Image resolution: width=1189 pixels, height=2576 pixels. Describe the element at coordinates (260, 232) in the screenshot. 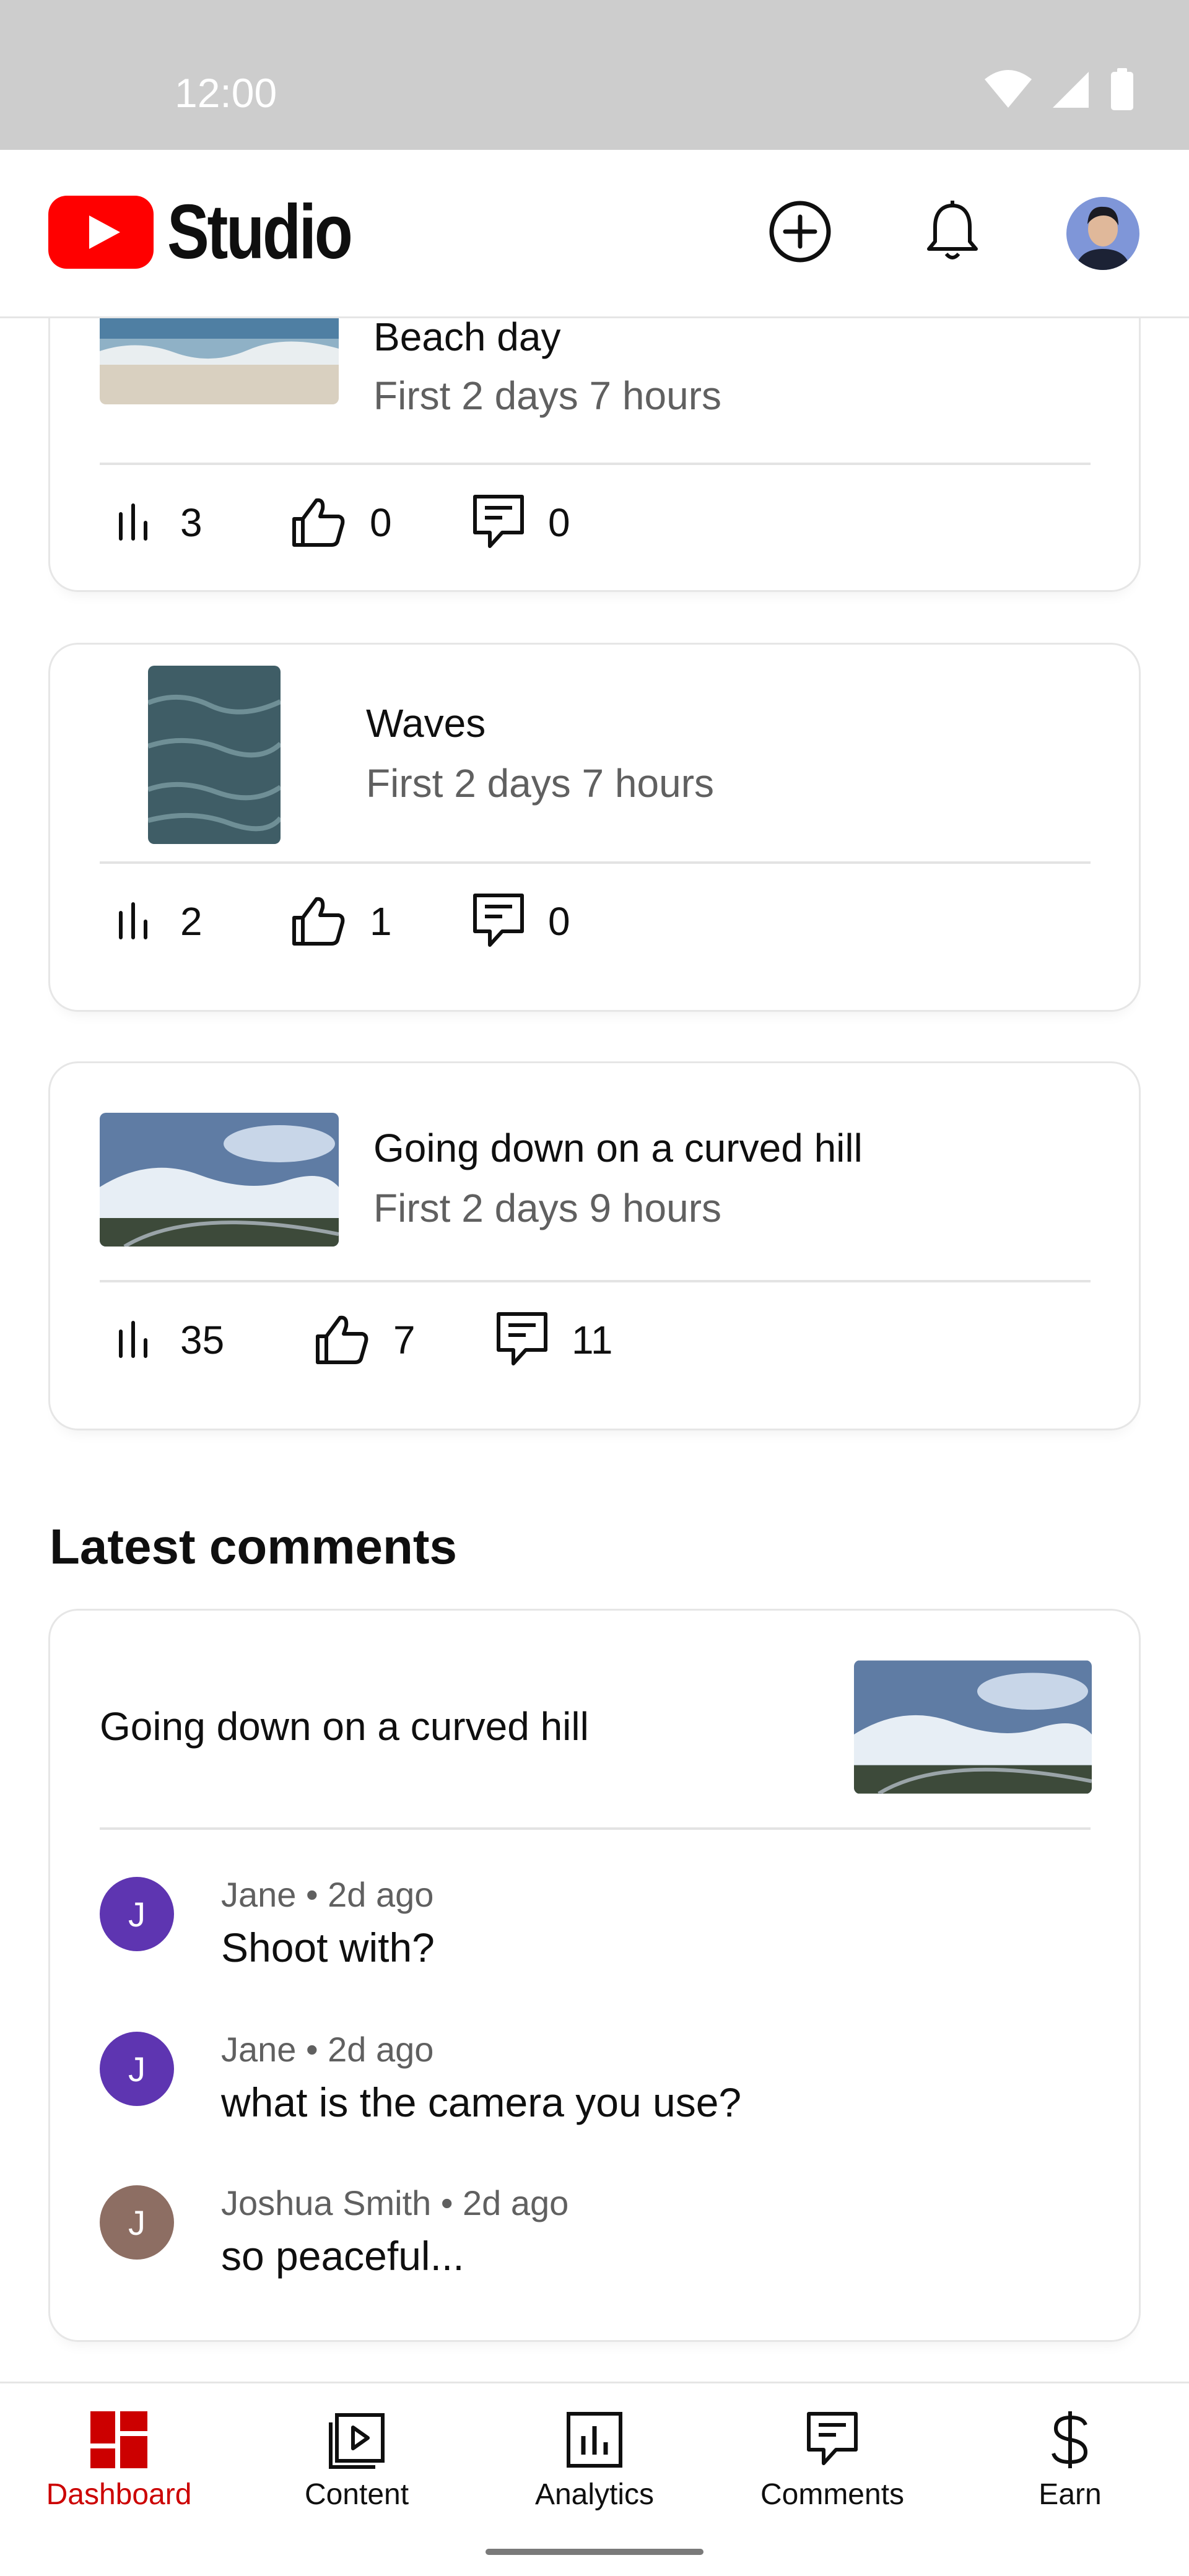

I see `logo-text: Studio` at that location.